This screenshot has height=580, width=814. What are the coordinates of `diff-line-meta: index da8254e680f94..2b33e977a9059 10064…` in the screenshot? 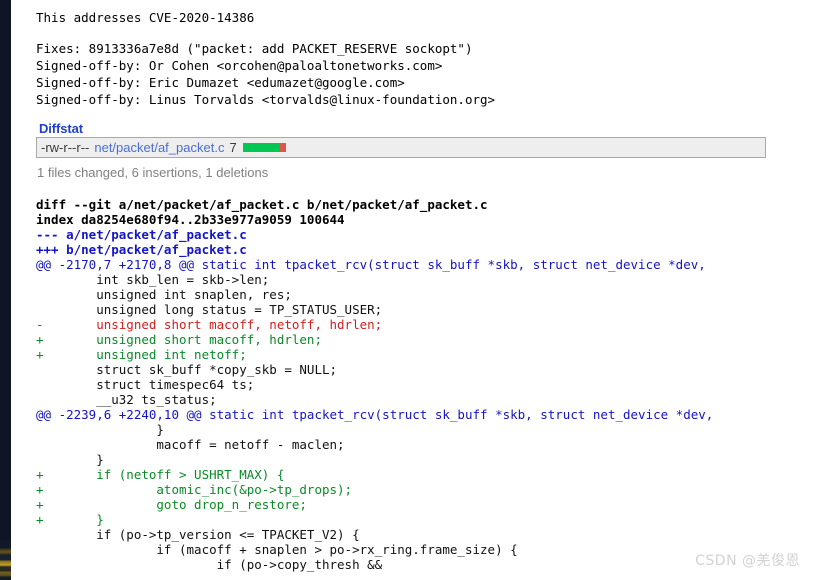 It's located at (190, 219).